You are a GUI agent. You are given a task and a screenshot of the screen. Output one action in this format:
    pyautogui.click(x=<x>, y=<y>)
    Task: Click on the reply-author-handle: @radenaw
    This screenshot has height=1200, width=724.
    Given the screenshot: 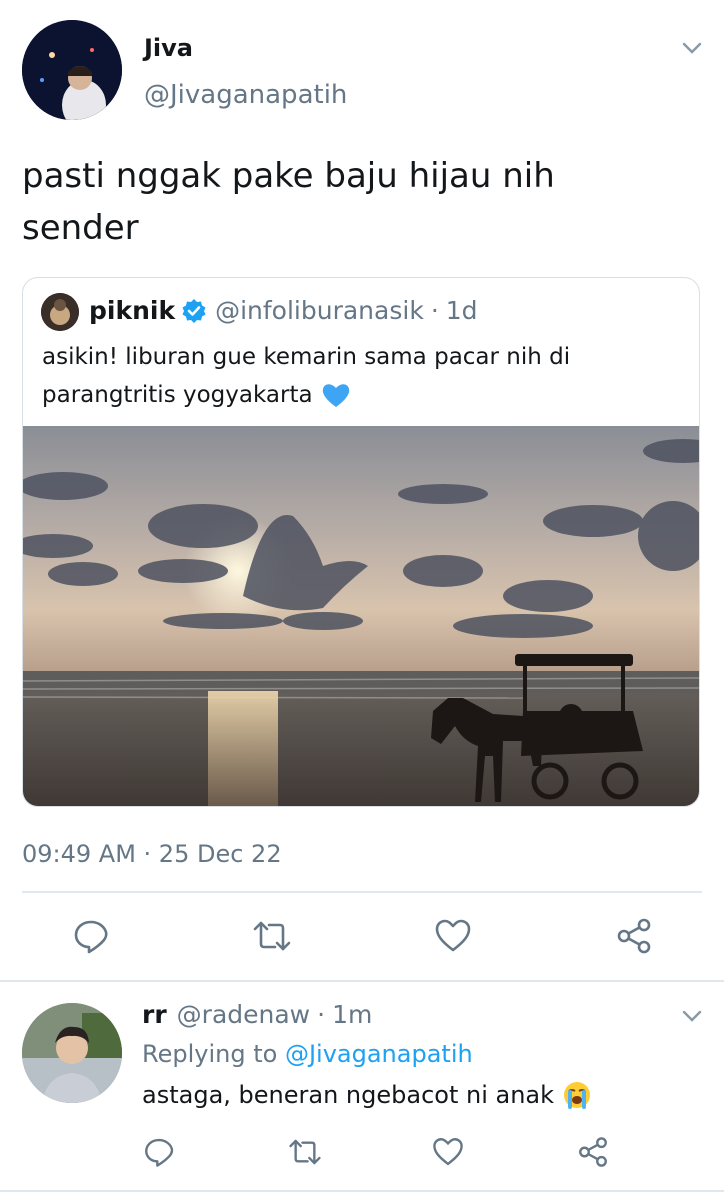 What is the action you would take?
    pyautogui.click(x=243, y=1014)
    